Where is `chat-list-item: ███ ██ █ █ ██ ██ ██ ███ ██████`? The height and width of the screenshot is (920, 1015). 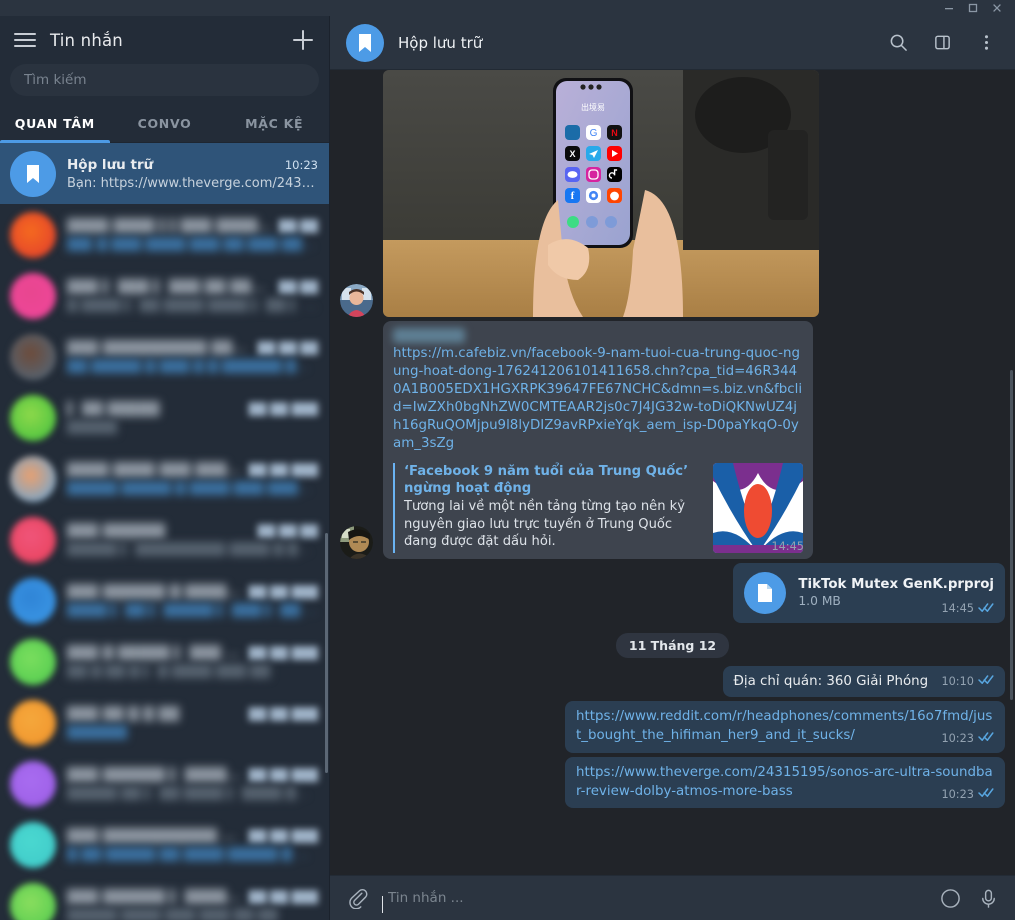 chat-list-item: ███ ██ █ █ ██ ██ ██ ███ ██████ is located at coordinates (164, 722).